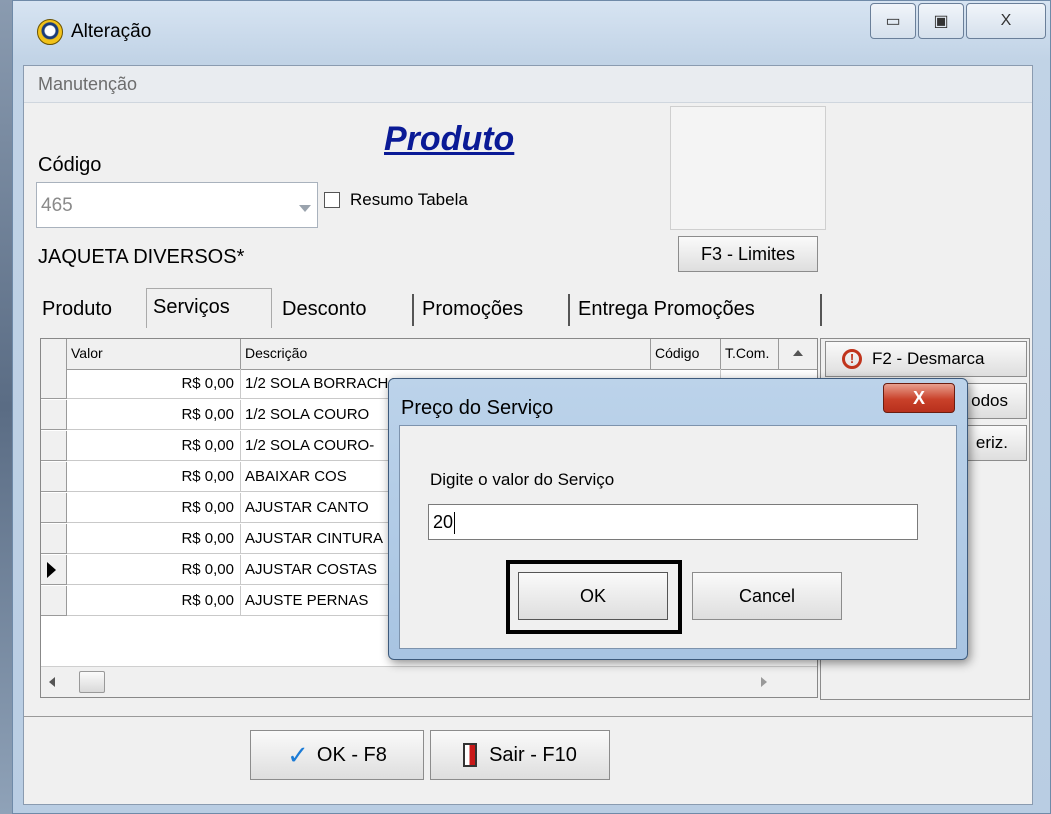 This screenshot has height=814, width=1051. I want to click on tab-entrega-promocoes: Entrega Promoções, so click(697, 310).